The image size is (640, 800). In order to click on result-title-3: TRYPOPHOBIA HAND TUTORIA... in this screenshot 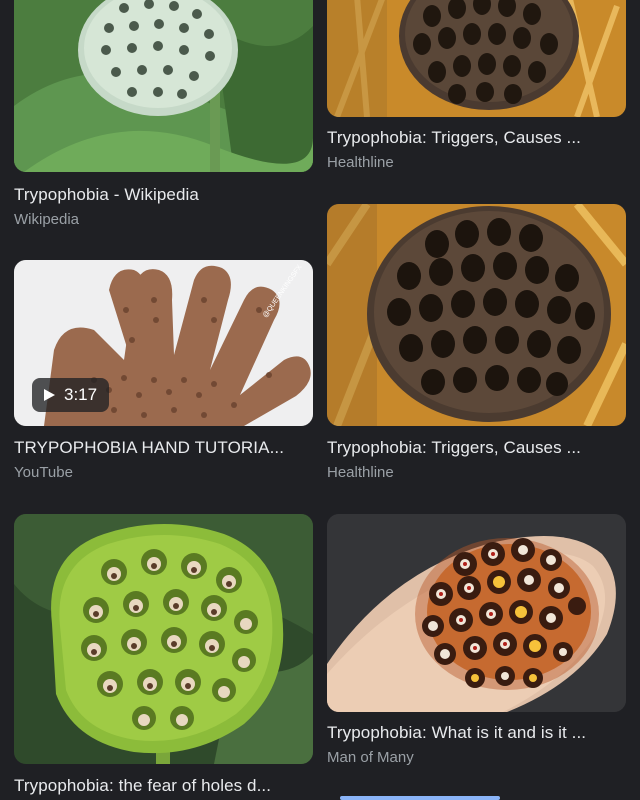, I will do `click(159, 448)`.